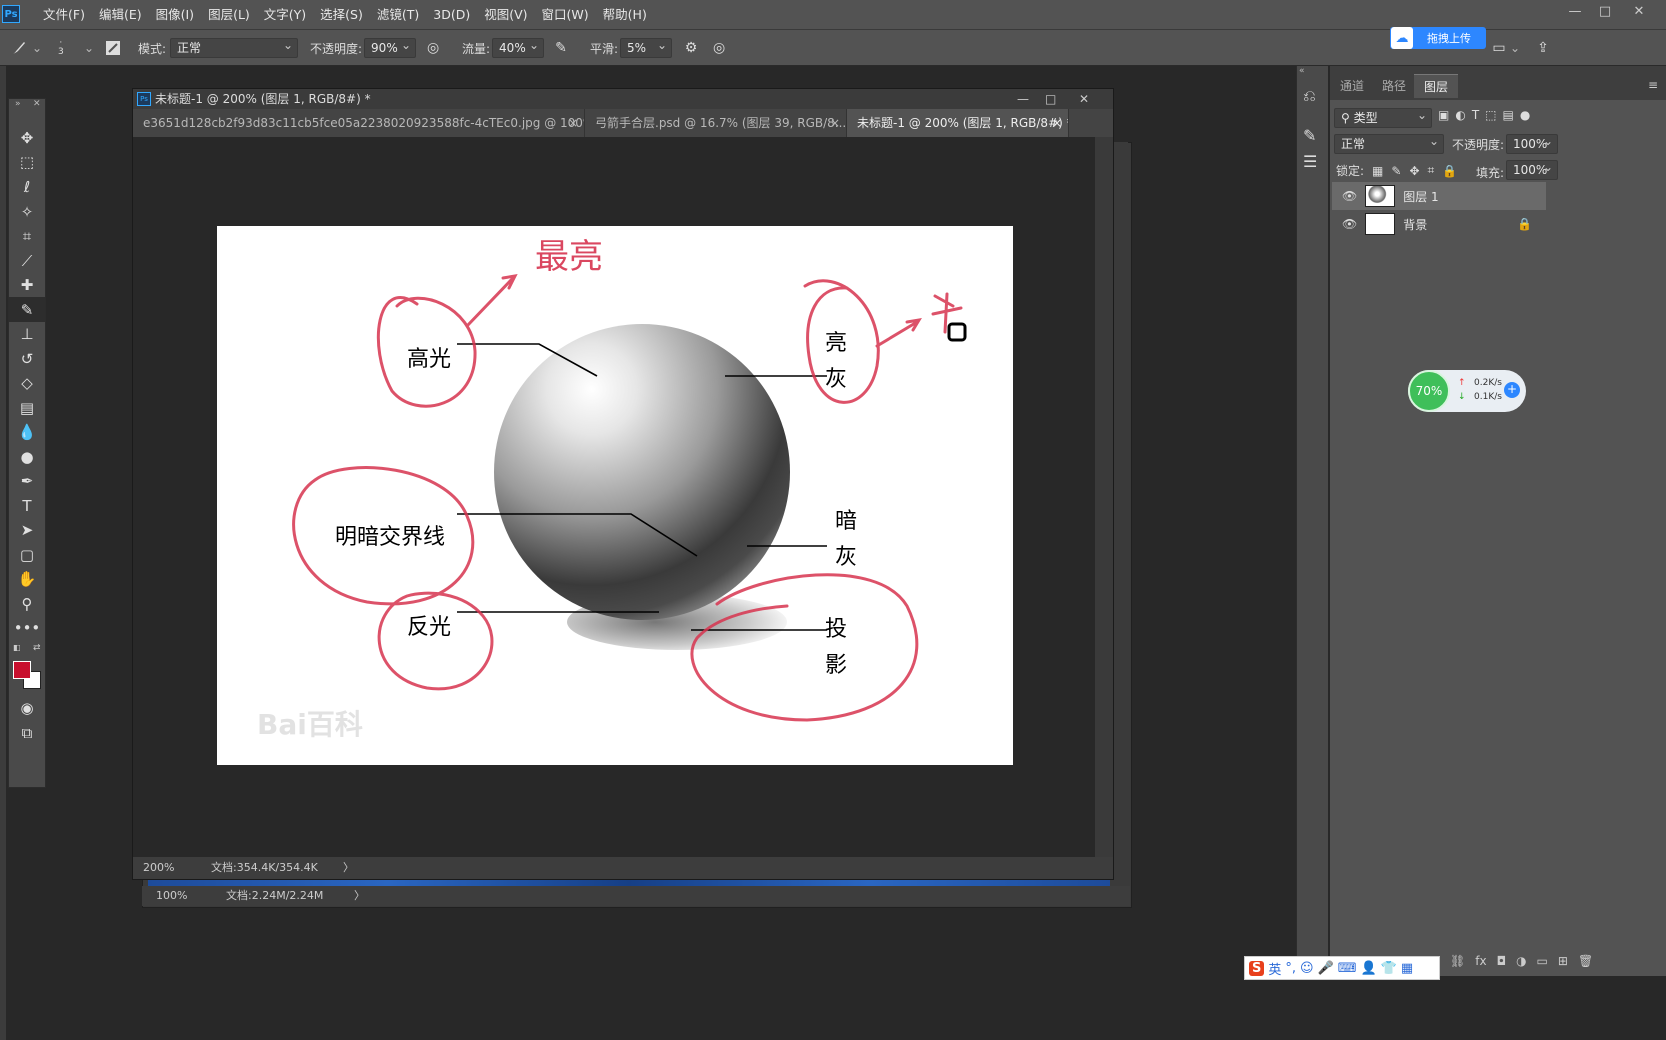 This screenshot has height=1040, width=1666. Describe the element at coordinates (1396, 171) in the screenshot. I see `lock-pixels-icon: ✎` at that location.